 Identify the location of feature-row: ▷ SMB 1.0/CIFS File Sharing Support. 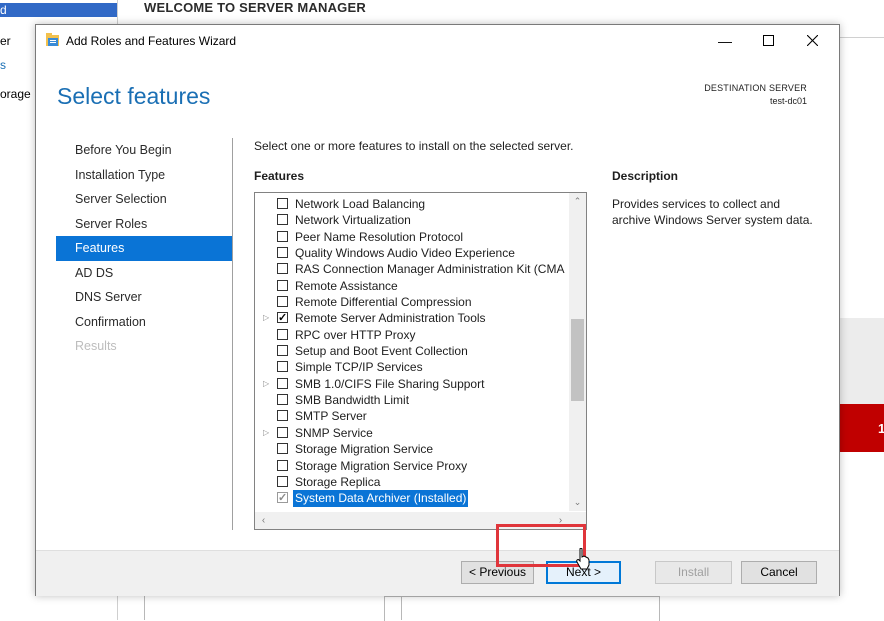
(412, 384).